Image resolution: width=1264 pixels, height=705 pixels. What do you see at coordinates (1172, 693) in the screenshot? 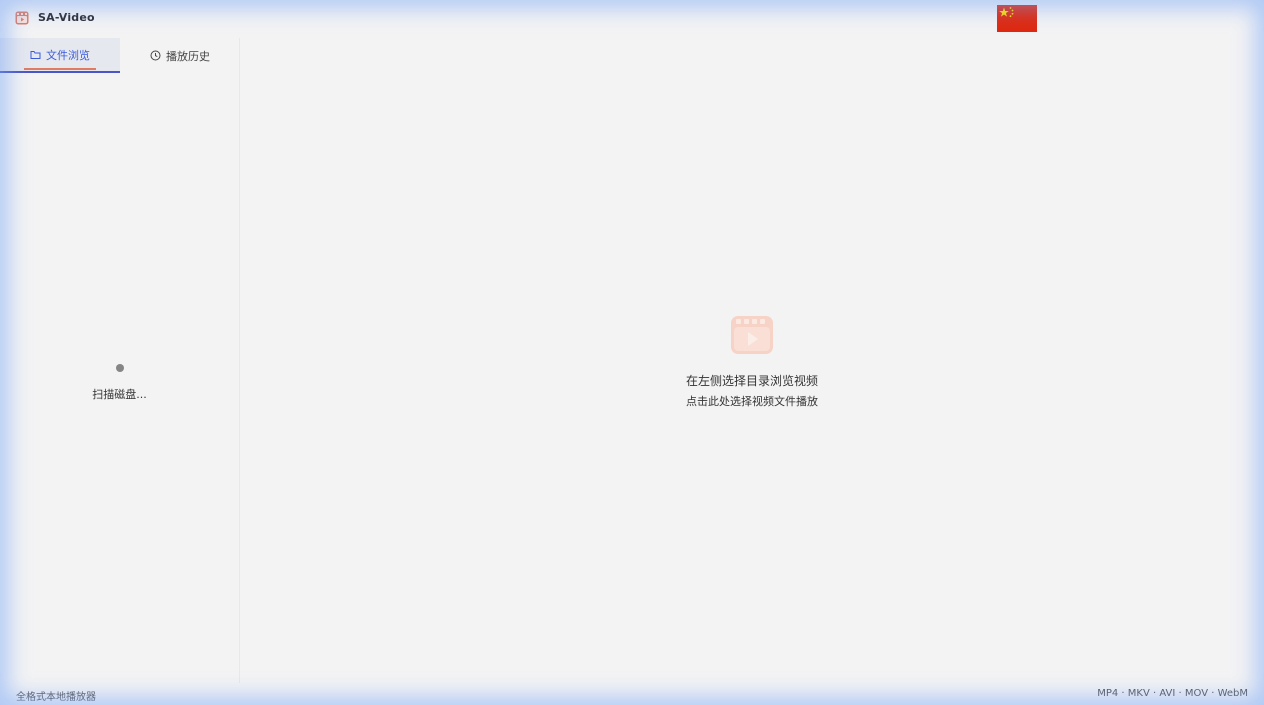
I see `supported-formats-text: MP4 · MKV · AVI · MOV · WebM` at bounding box center [1172, 693].